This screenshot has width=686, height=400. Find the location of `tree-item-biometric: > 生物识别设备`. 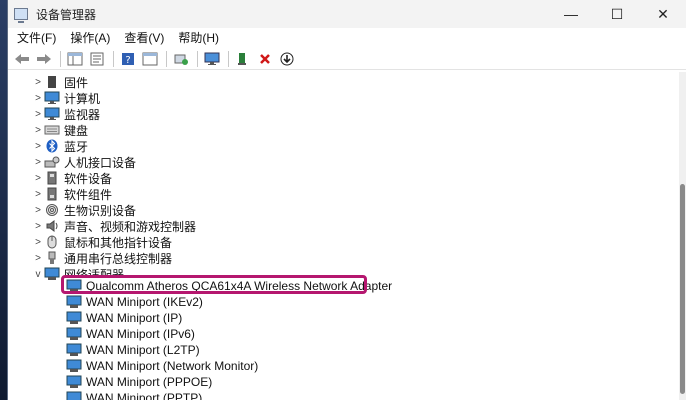

tree-item-biometric: > 生物识别设备 is located at coordinates (84, 210).